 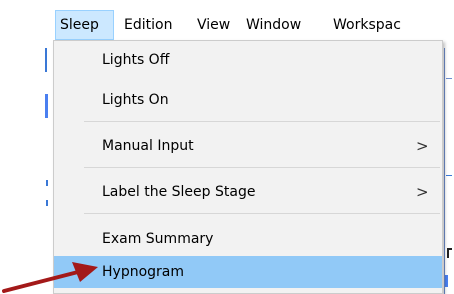 I want to click on menu-item-label: Label the Sleep Stage, so click(x=179, y=192).